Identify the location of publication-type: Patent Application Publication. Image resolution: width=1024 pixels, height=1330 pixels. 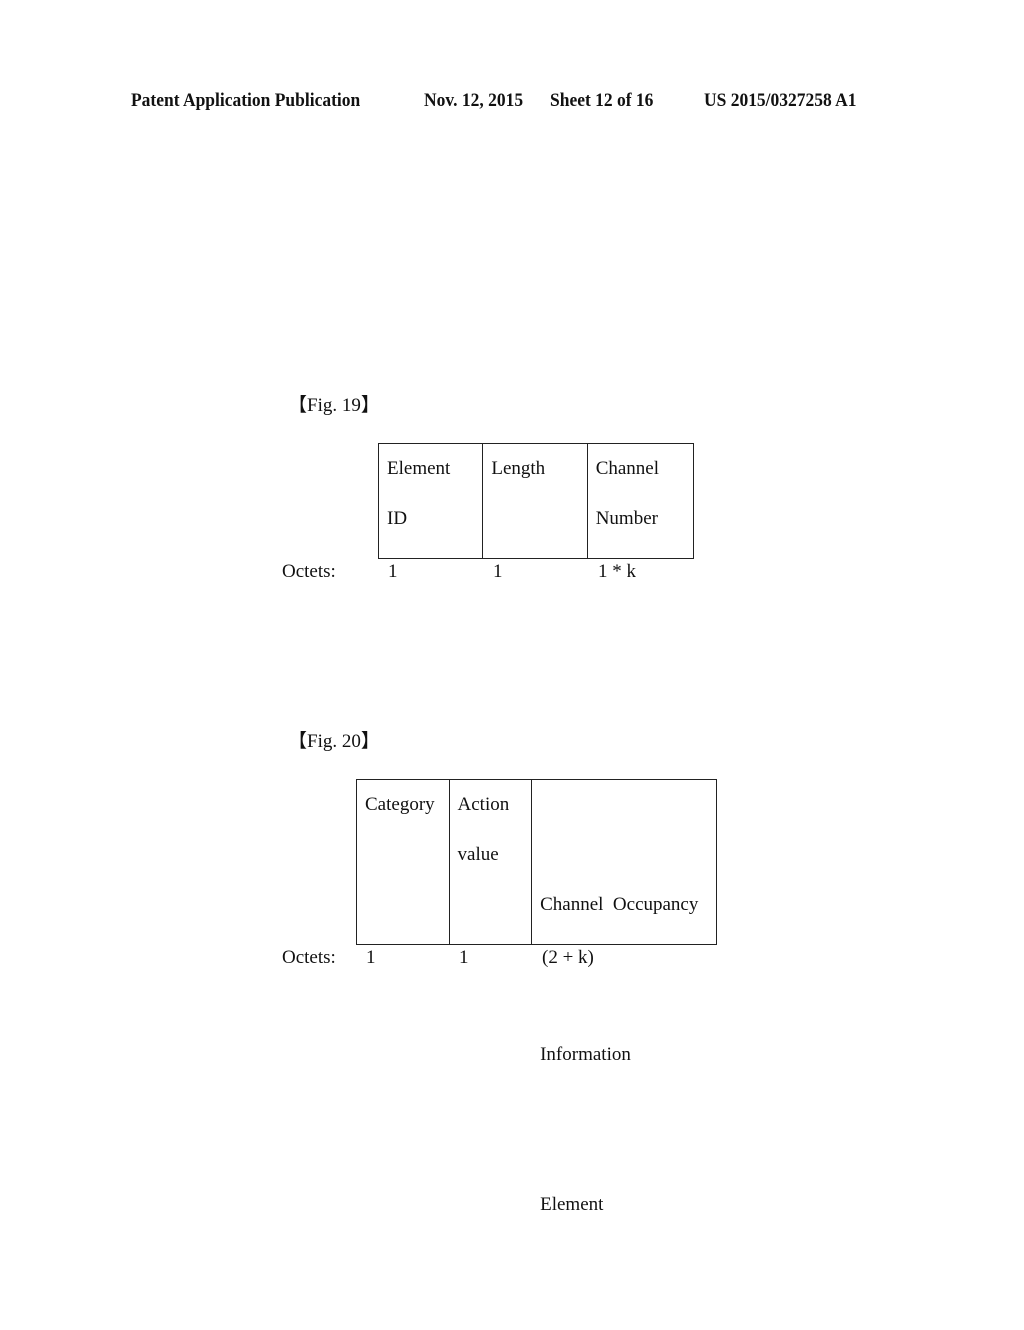
(246, 100).